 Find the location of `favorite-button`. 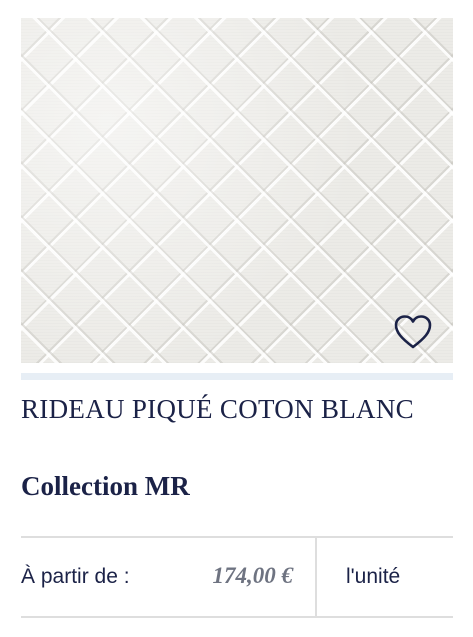

favorite-button is located at coordinates (413, 332).